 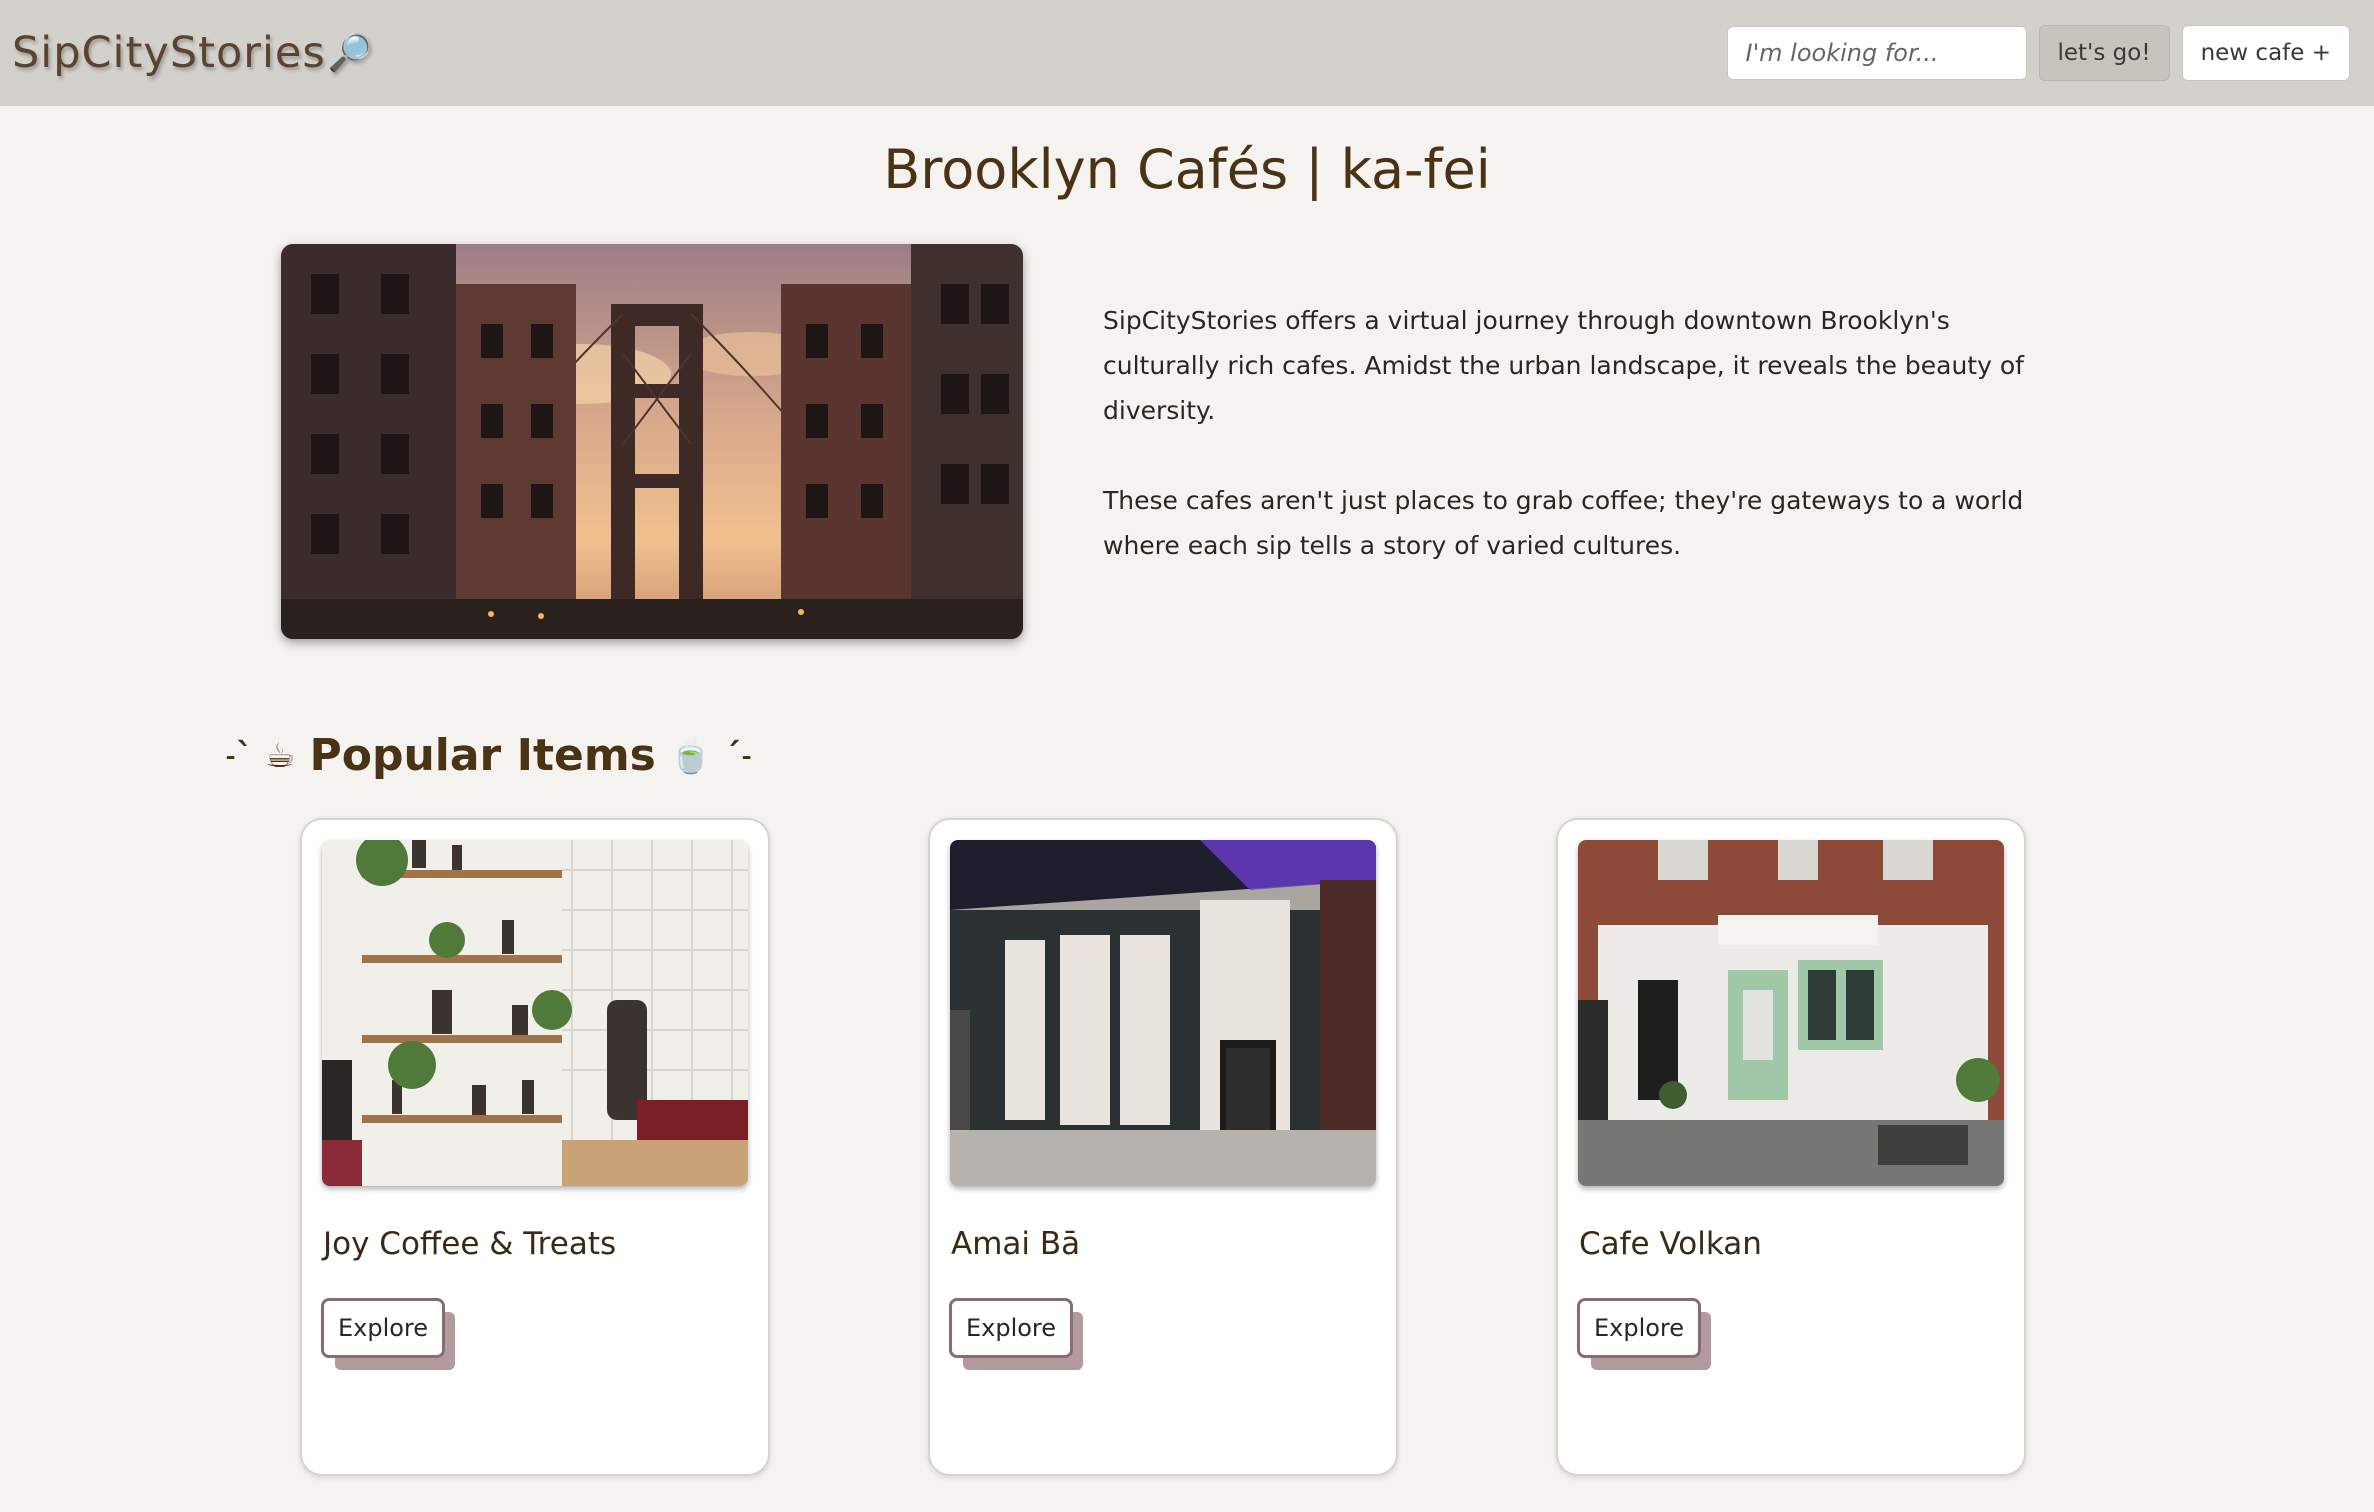 What do you see at coordinates (350, 53) in the screenshot?
I see `magnifier-icon: 🔎` at bounding box center [350, 53].